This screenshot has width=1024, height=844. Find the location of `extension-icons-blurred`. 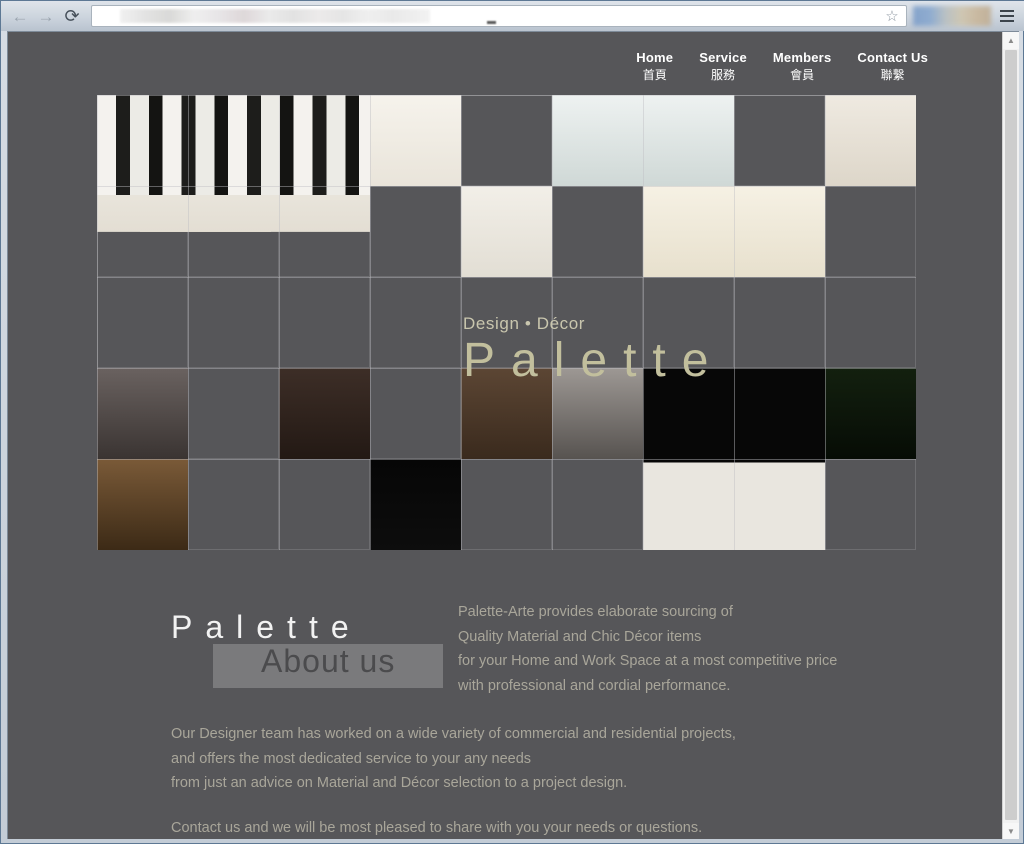

extension-icons-blurred is located at coordinates (952, 16).